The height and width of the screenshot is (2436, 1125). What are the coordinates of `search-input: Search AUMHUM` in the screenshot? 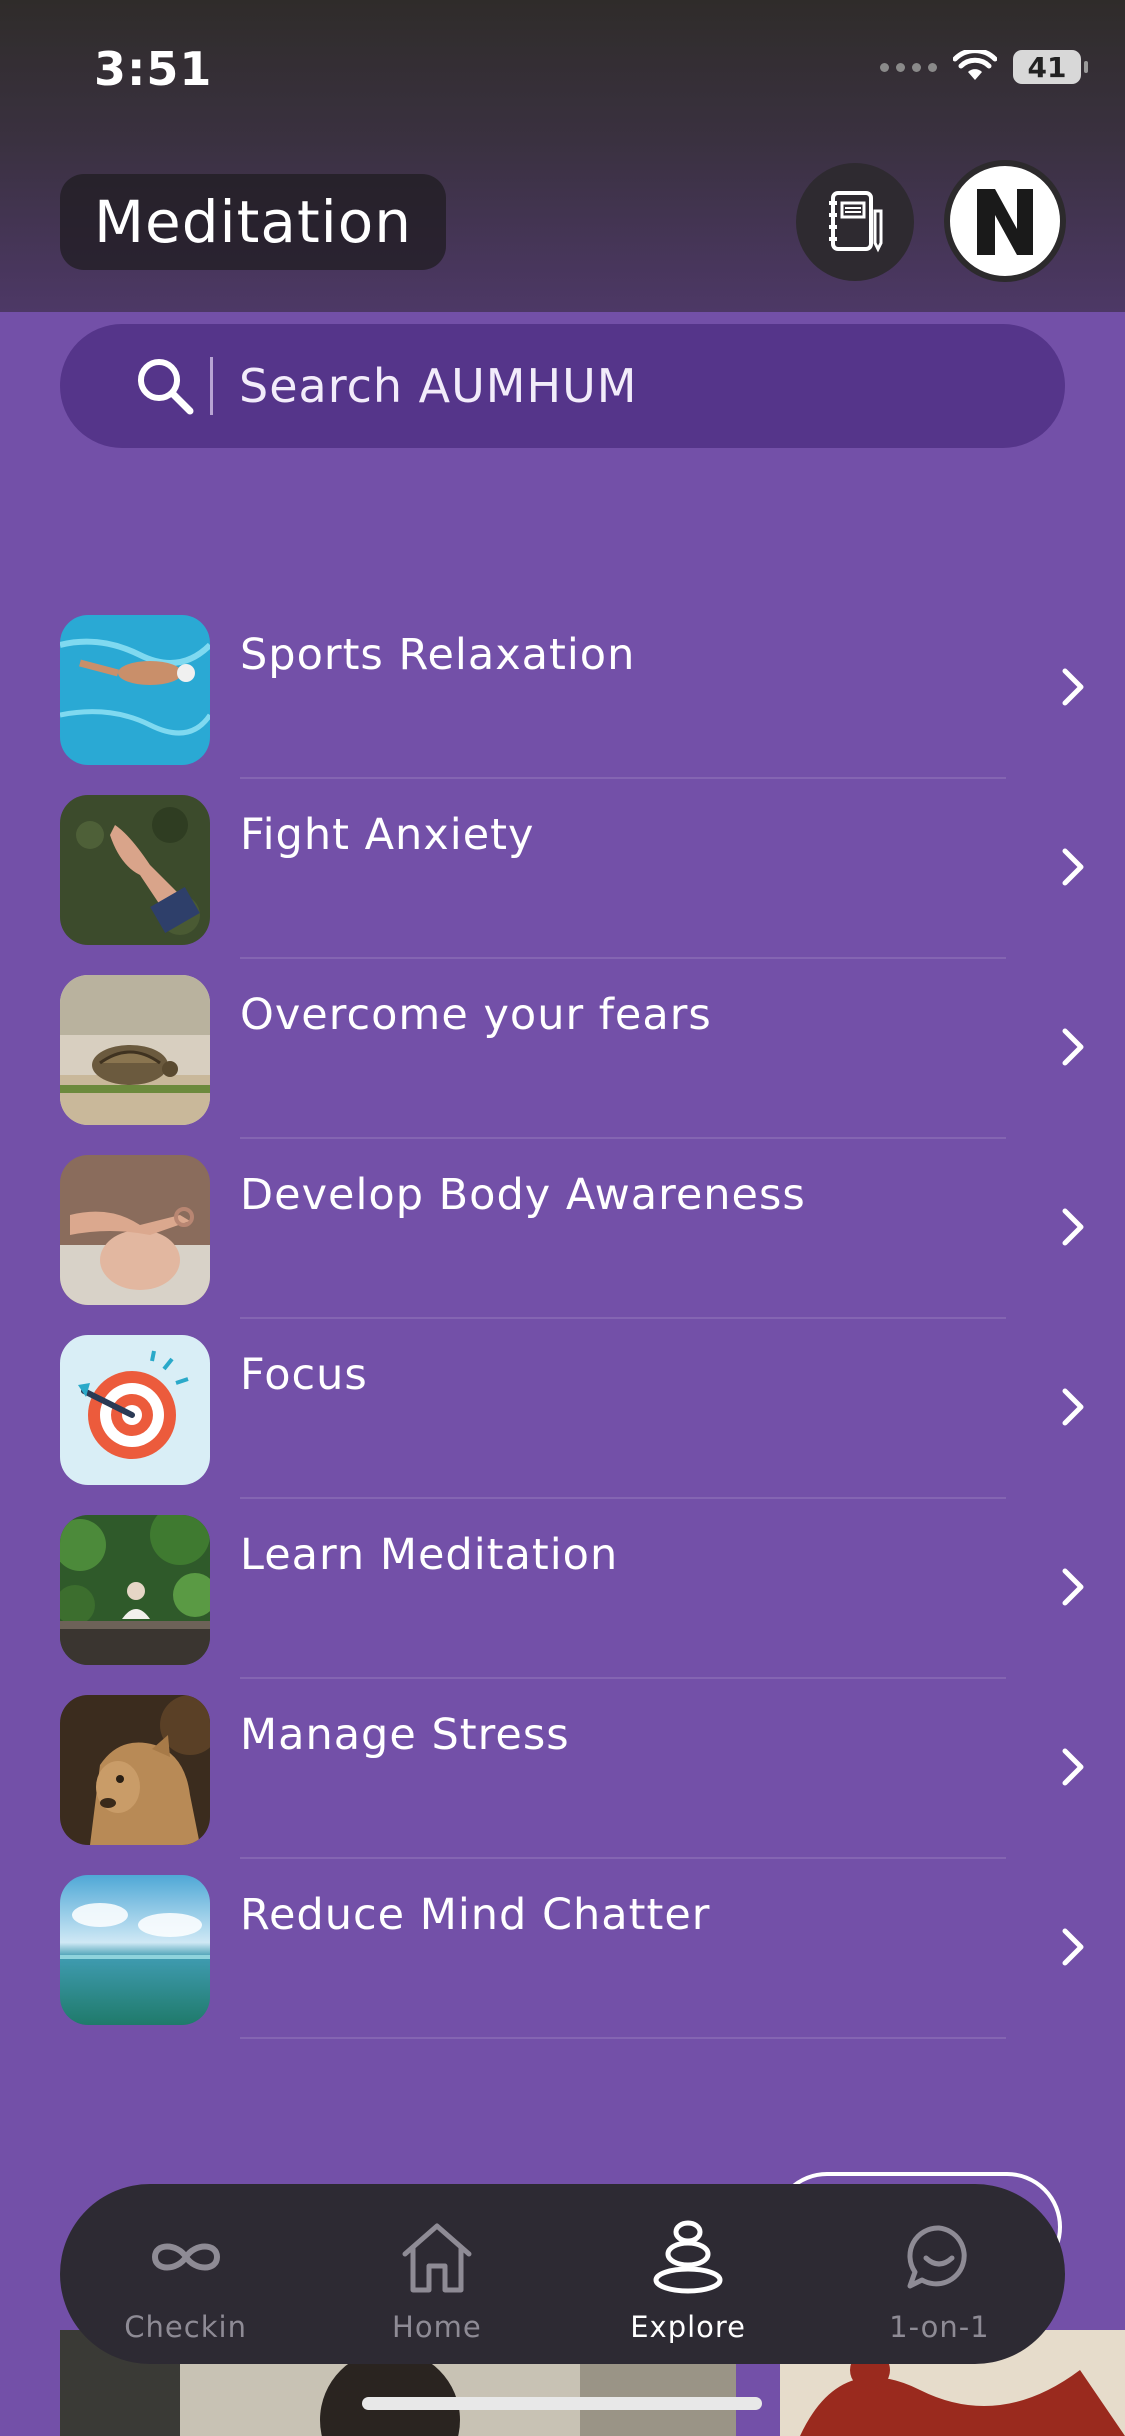 It's located at (438, 386).